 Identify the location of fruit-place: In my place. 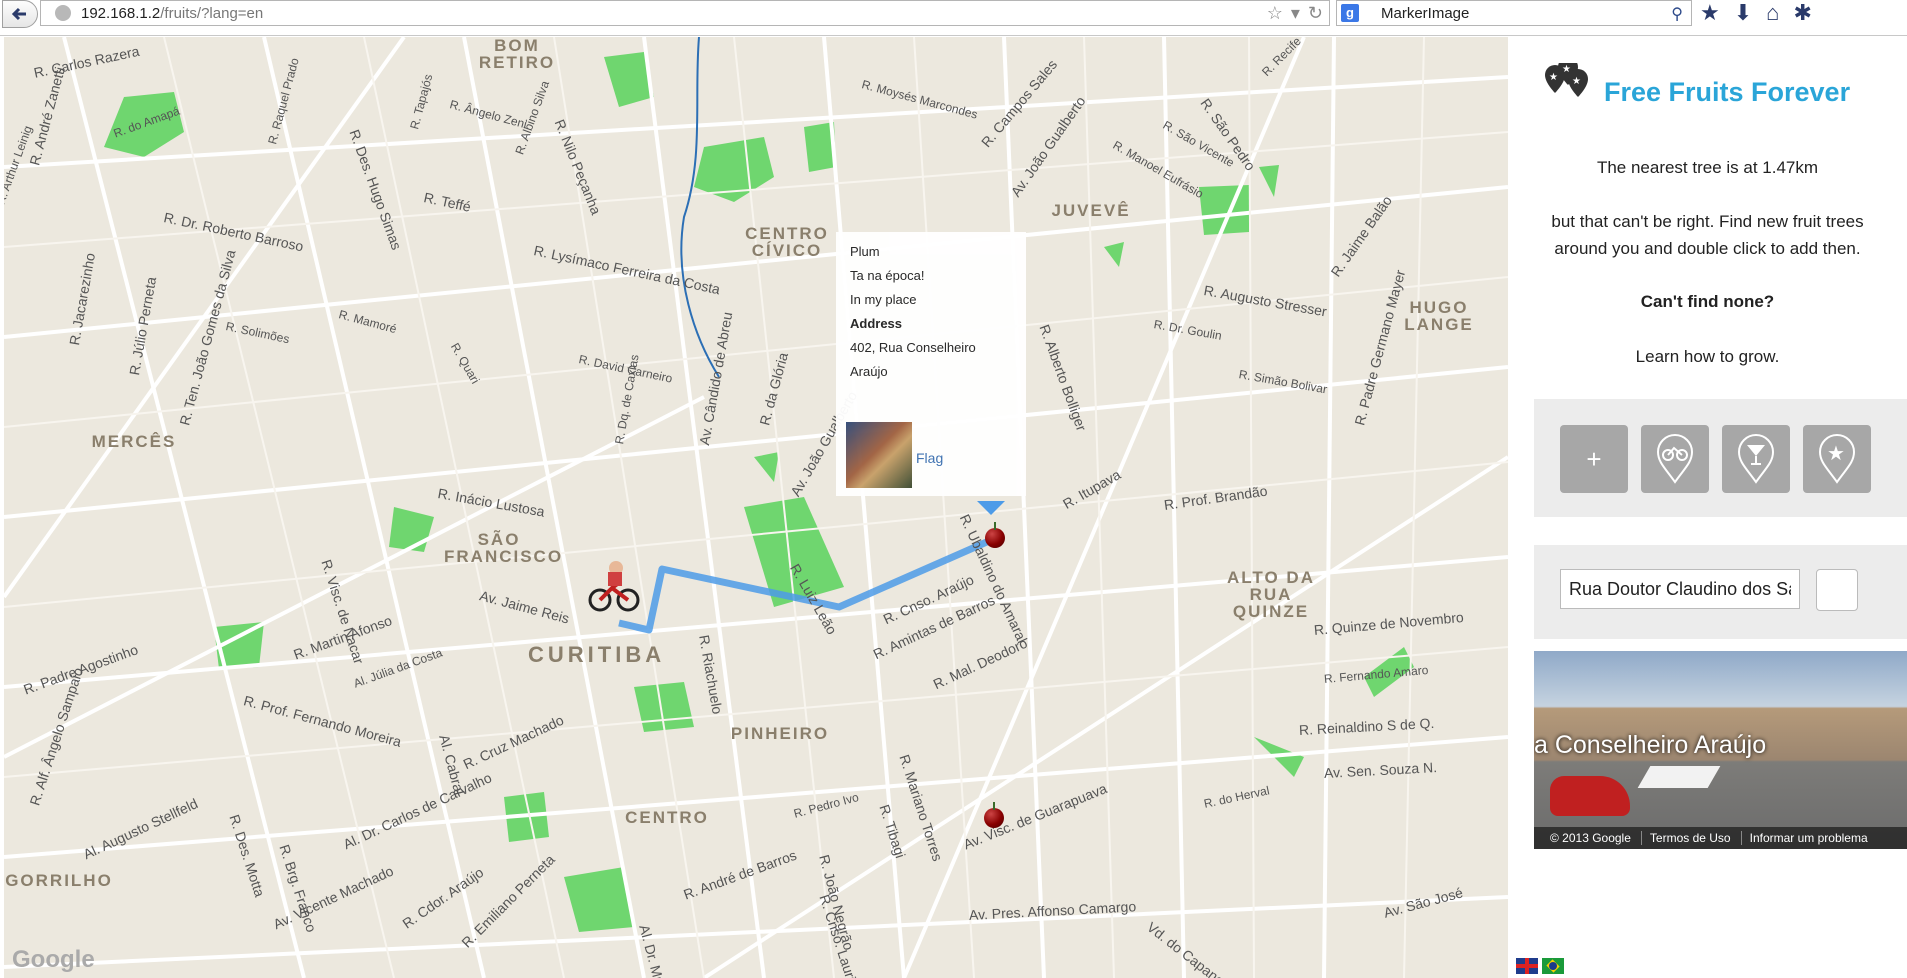
(883, 299).